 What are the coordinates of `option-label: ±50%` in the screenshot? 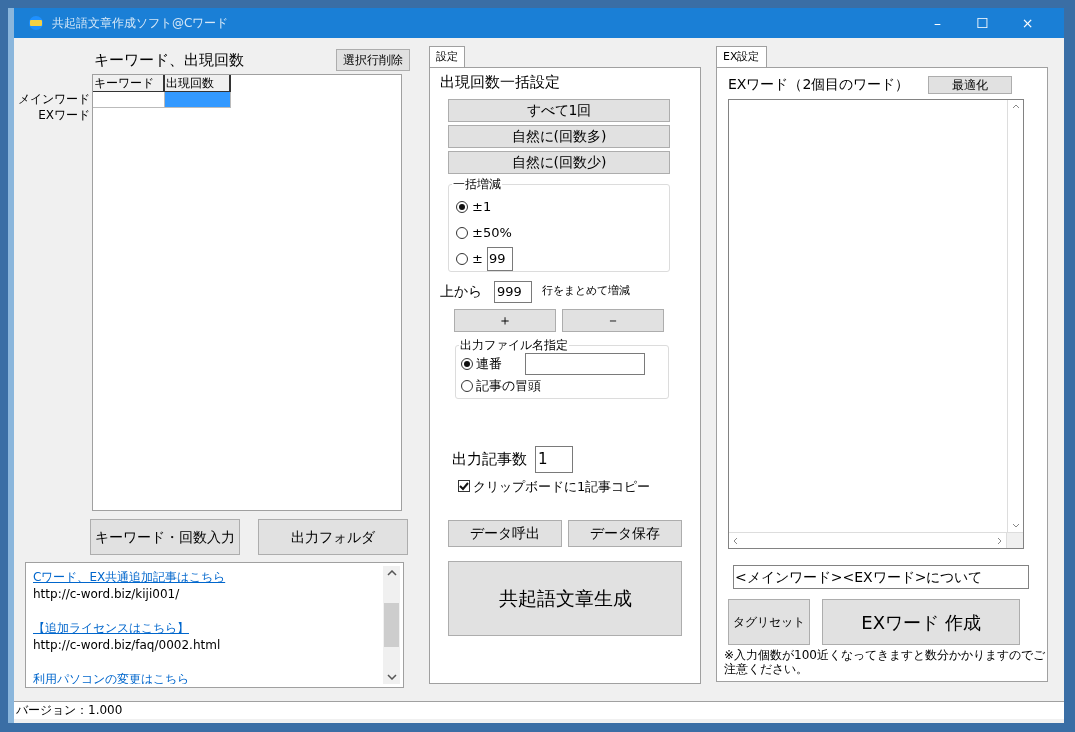 It's located at (492, 232).